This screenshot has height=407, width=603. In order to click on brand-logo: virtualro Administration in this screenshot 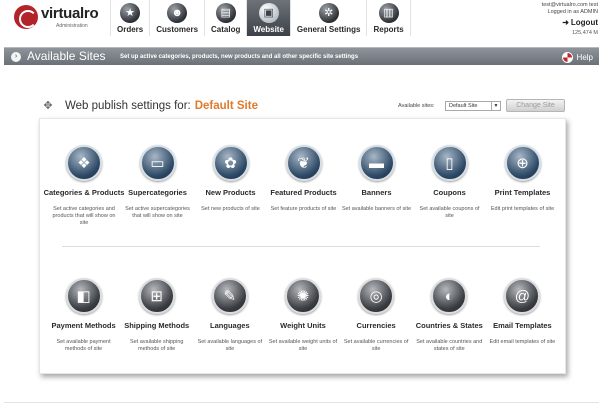, I will do `click(57, 18)`.